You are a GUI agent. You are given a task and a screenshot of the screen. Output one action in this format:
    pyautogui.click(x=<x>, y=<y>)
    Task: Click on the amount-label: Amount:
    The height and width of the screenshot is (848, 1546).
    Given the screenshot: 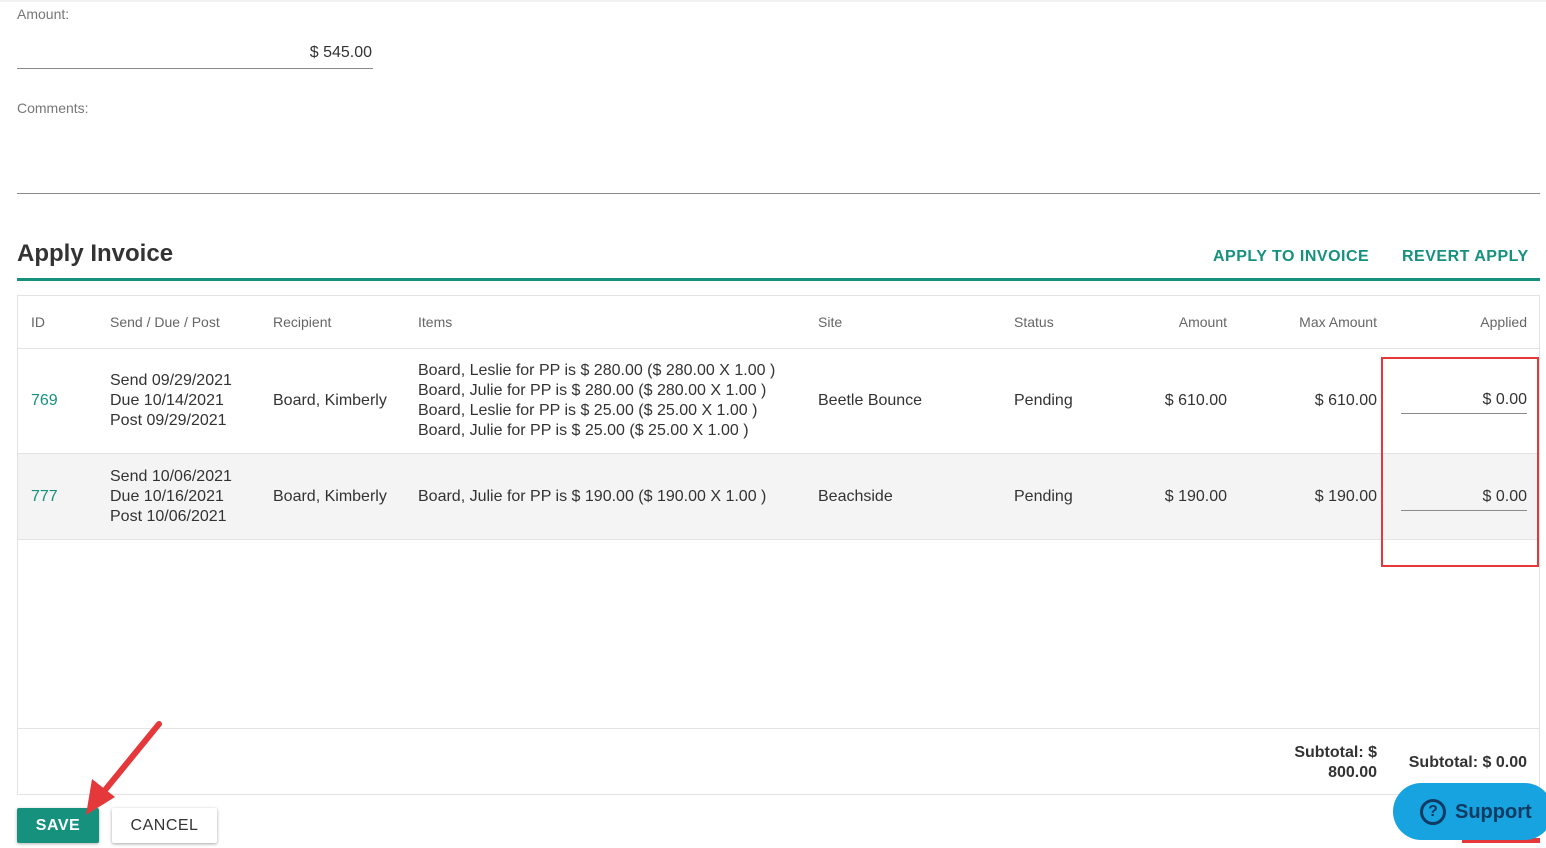 What is the action you would take?
    pyautogui.click(x=43, y=14)
    